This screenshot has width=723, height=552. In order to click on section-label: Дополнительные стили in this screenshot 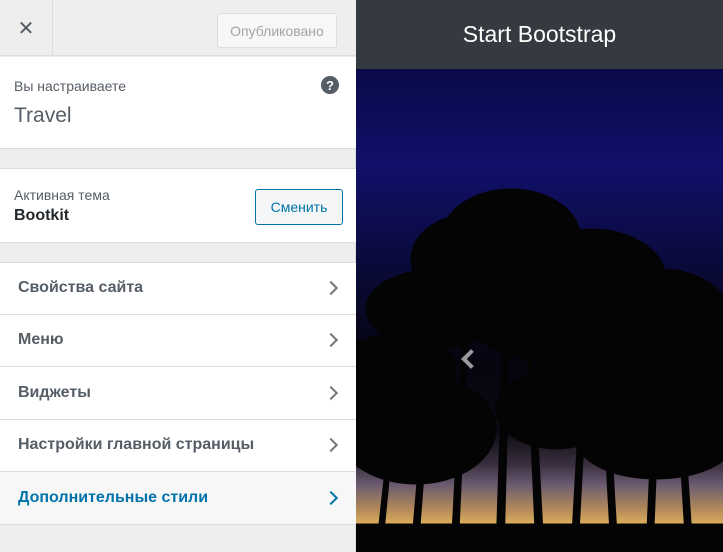, I will do `click(113, 497)`.